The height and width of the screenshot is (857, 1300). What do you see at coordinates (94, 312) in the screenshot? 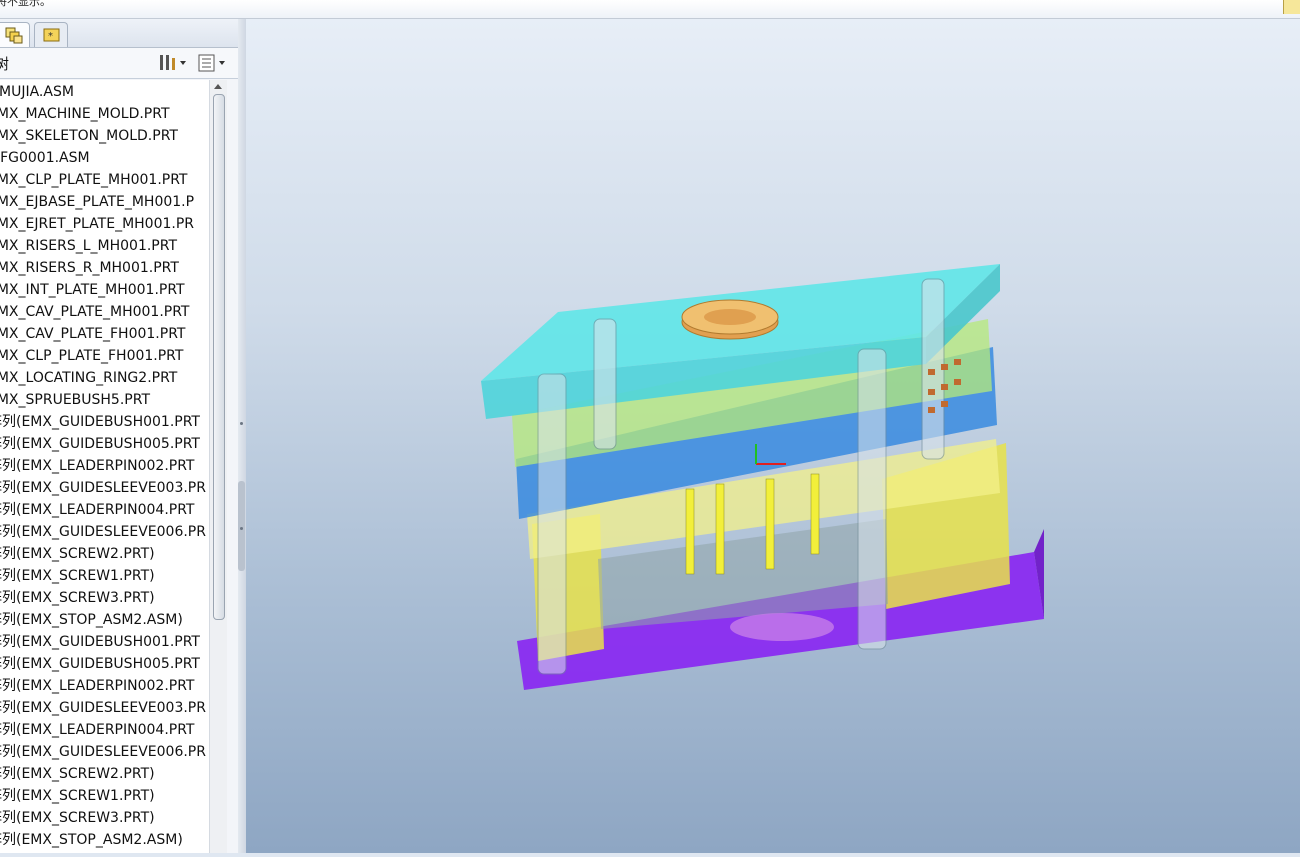
I see `tree-item: EMX_CAV_PLATE_MH001.PRT` at bounding box center [94, 312].